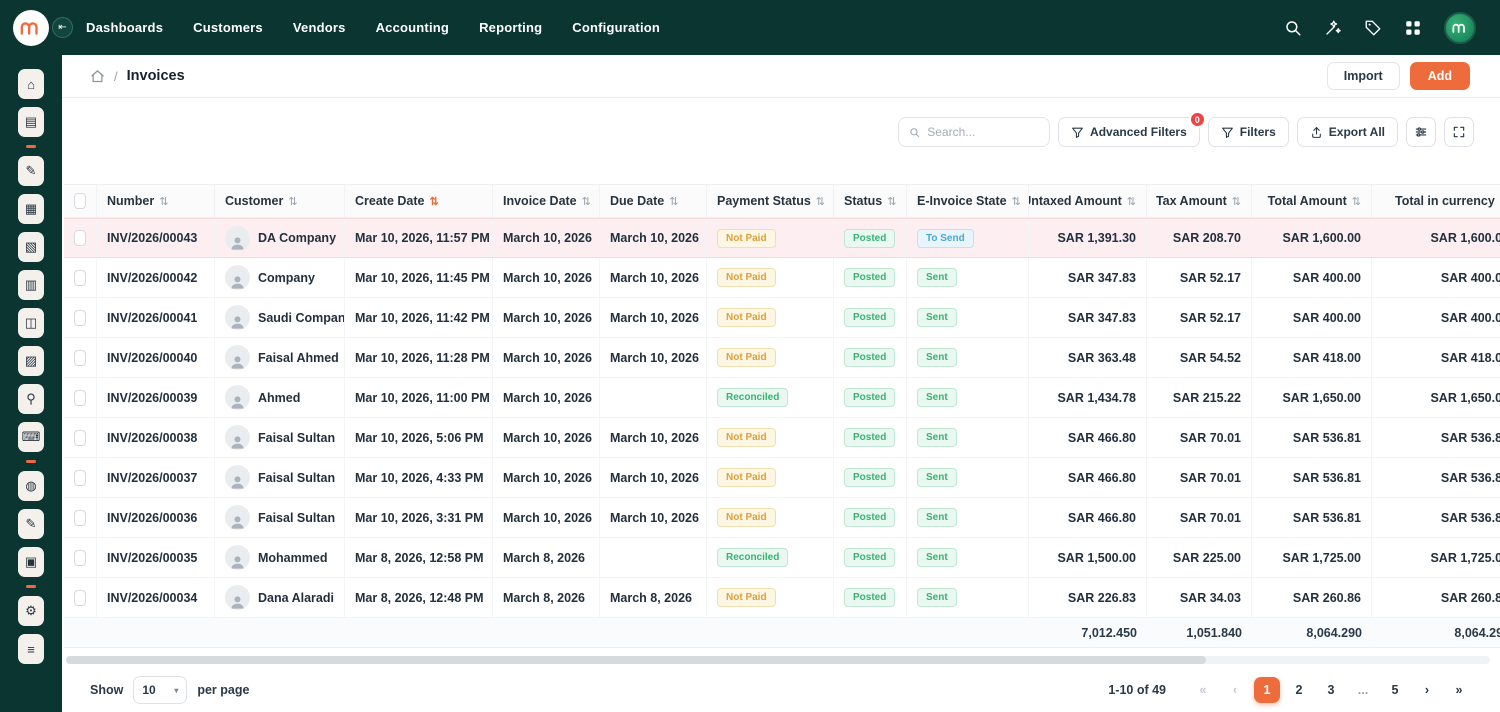 The image size is (1500, 712). I want to click on invoice-date-cell: March 10, 2026, so click(546, 357).